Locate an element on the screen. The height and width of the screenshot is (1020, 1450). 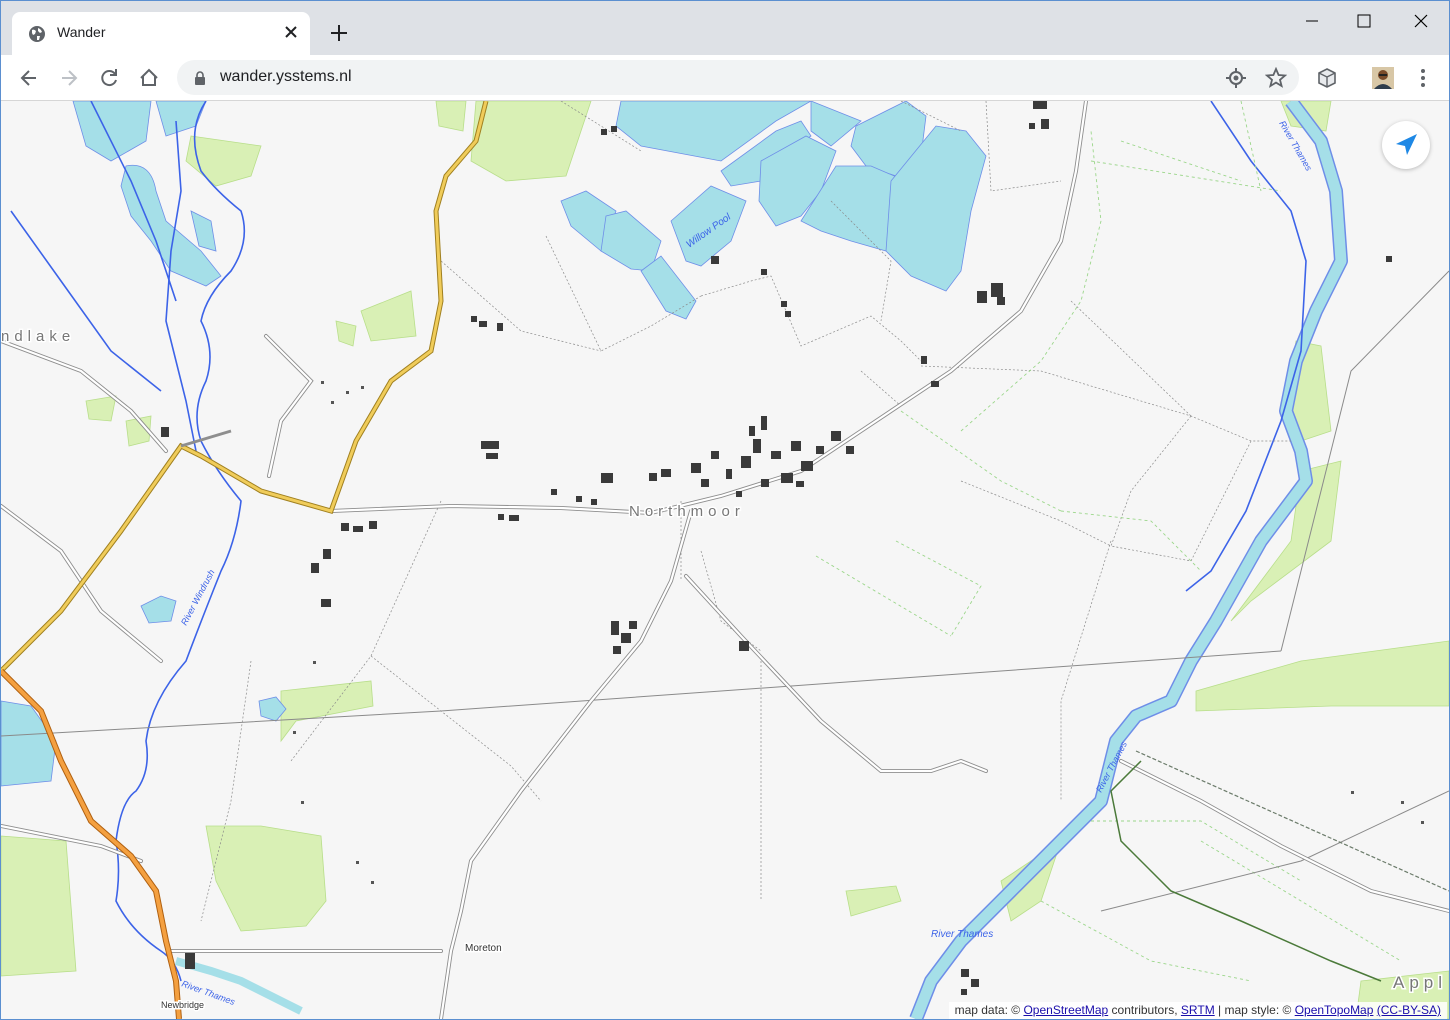
address-bar: wander.ysstems.nl is located at coordinates (738, 77).